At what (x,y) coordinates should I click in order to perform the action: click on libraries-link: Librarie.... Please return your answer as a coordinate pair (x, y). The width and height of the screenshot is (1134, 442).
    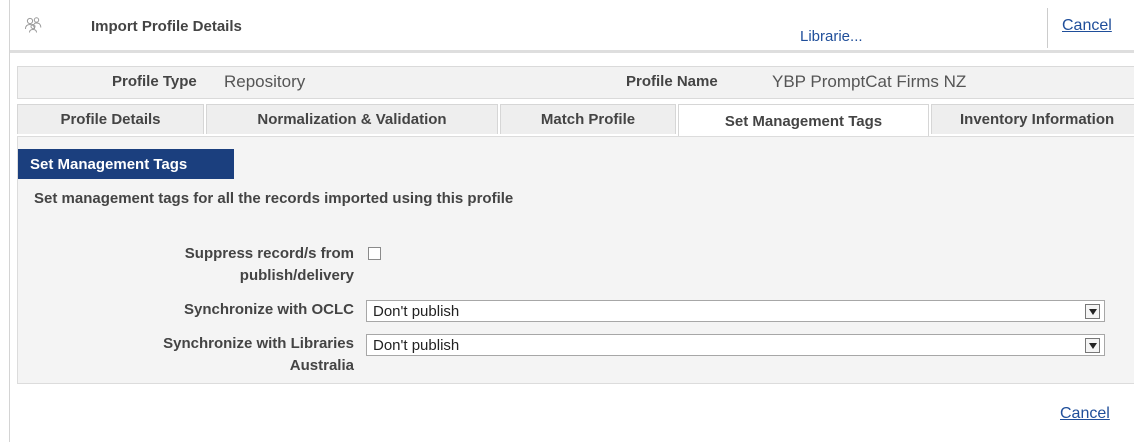
    Looking at the image, I should click on (831, 36).